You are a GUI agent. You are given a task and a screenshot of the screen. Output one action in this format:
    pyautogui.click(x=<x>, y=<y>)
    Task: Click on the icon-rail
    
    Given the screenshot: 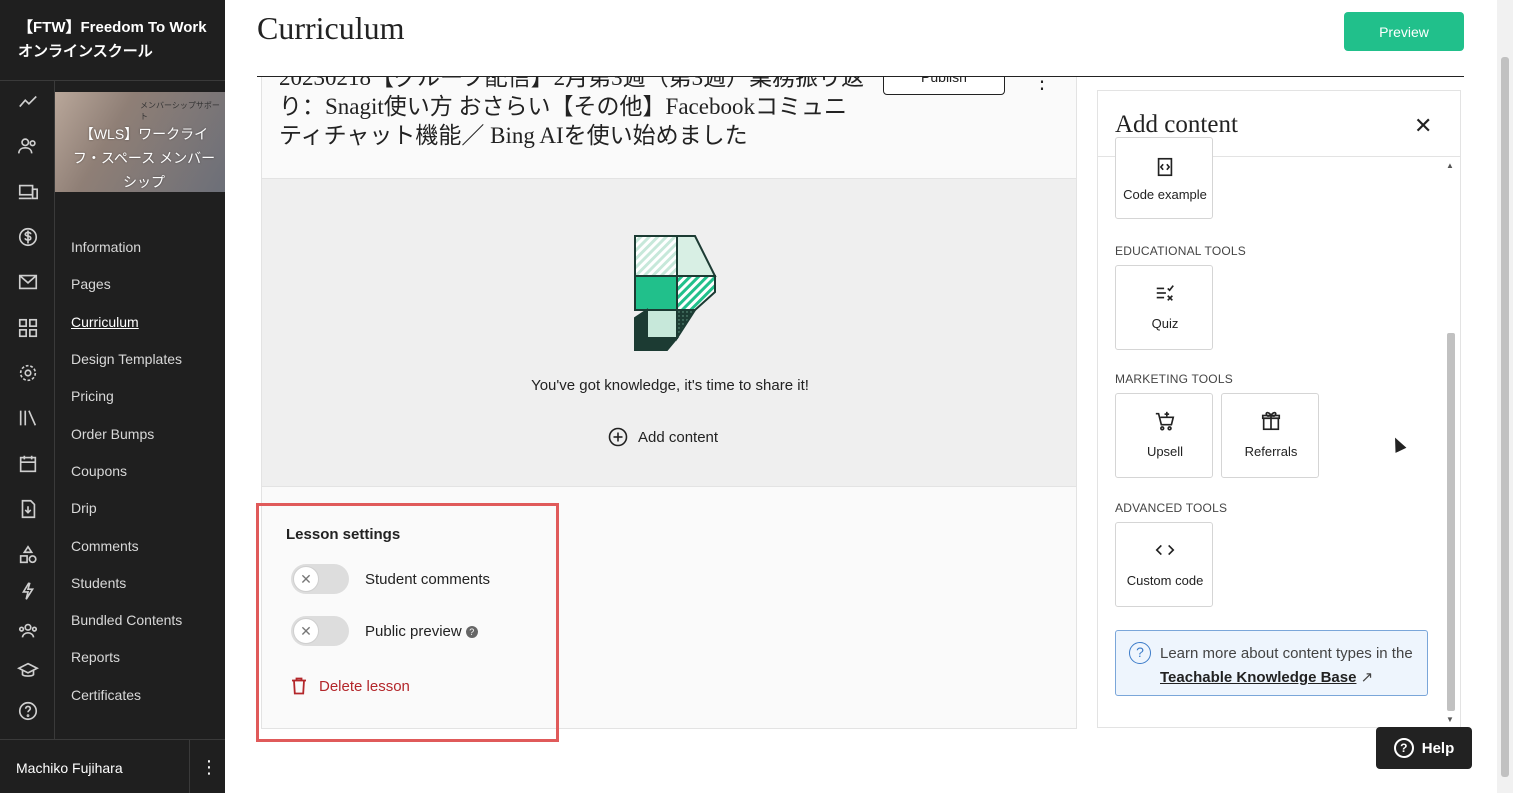 What is the action you would take?
    pyautogui.click(x=27, y=410)
    